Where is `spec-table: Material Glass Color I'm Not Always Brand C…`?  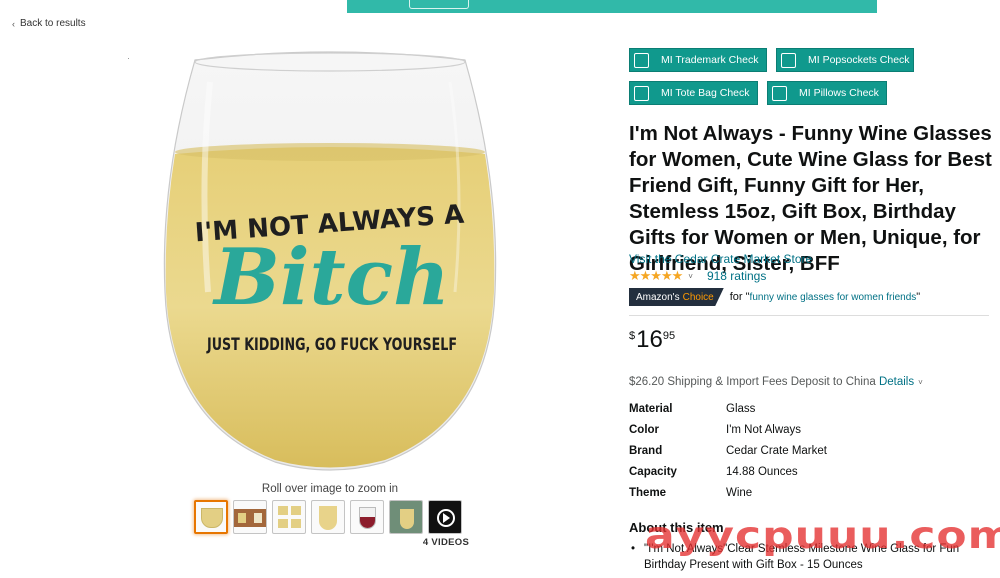
spec-table: Material Glass Color I'm Not Always Brand C… is located at coordinates (728, 451).